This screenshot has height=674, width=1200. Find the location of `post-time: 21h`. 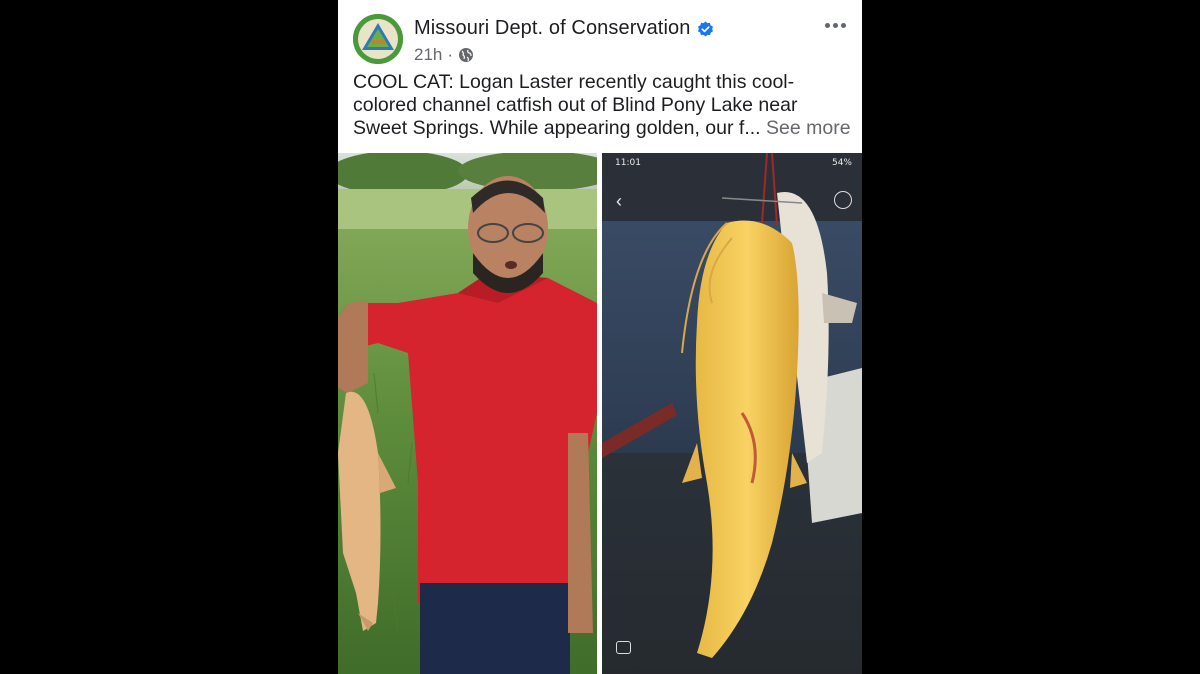

post-time: 21h is located at coordinates (428, 55).